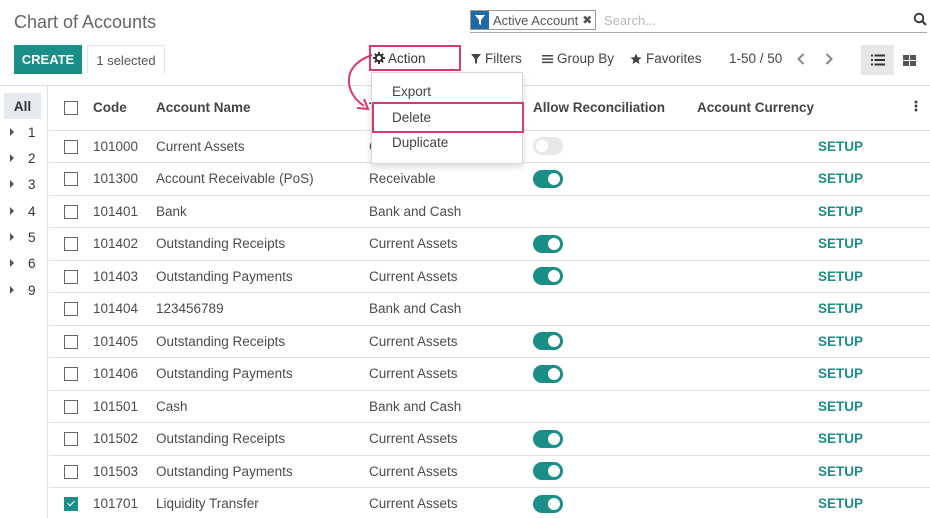 This screenshot has height=518, width=930. Describe the element at coordinates (415, 58) in the screenshot. I see `action-button: Action` at that location.